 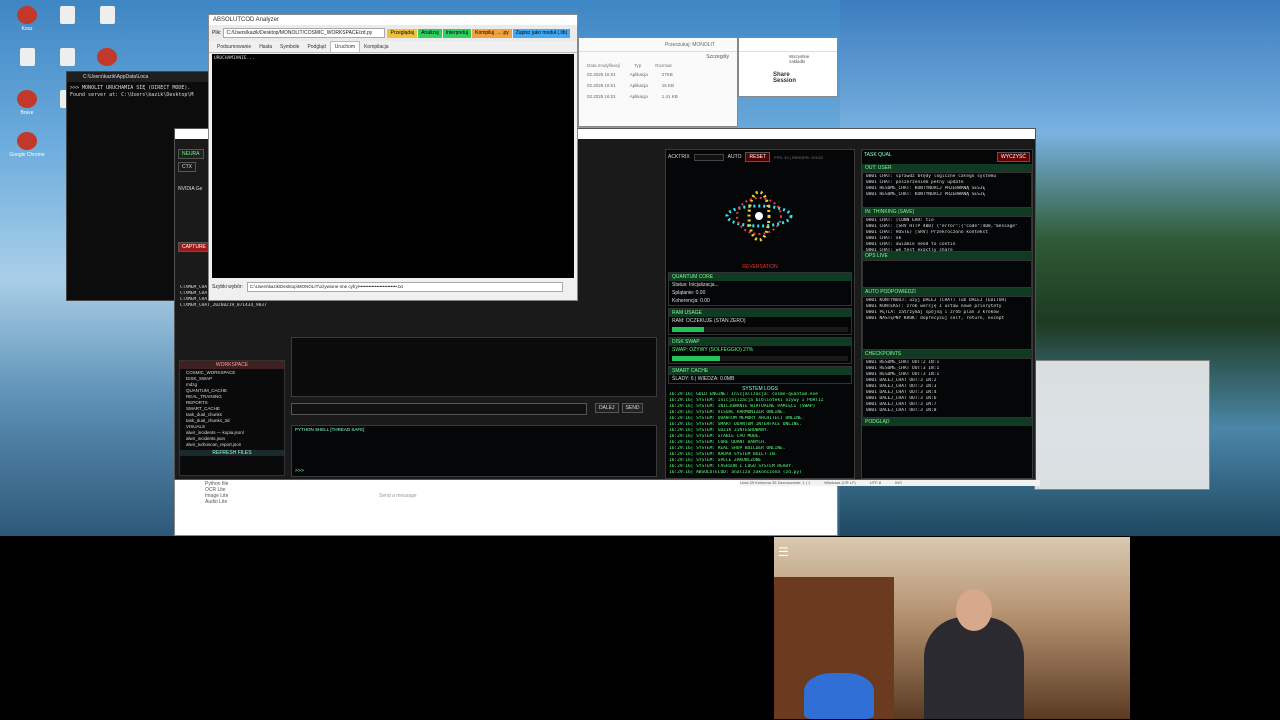 I want to click on status-eol: Windows (CR LF), so click(x=840, y=482).